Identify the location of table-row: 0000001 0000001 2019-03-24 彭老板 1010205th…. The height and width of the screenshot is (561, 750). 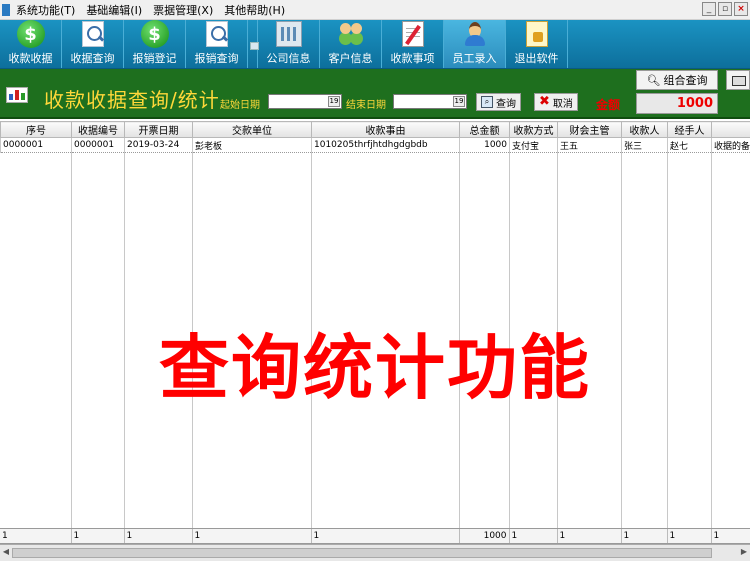
(375, 145).